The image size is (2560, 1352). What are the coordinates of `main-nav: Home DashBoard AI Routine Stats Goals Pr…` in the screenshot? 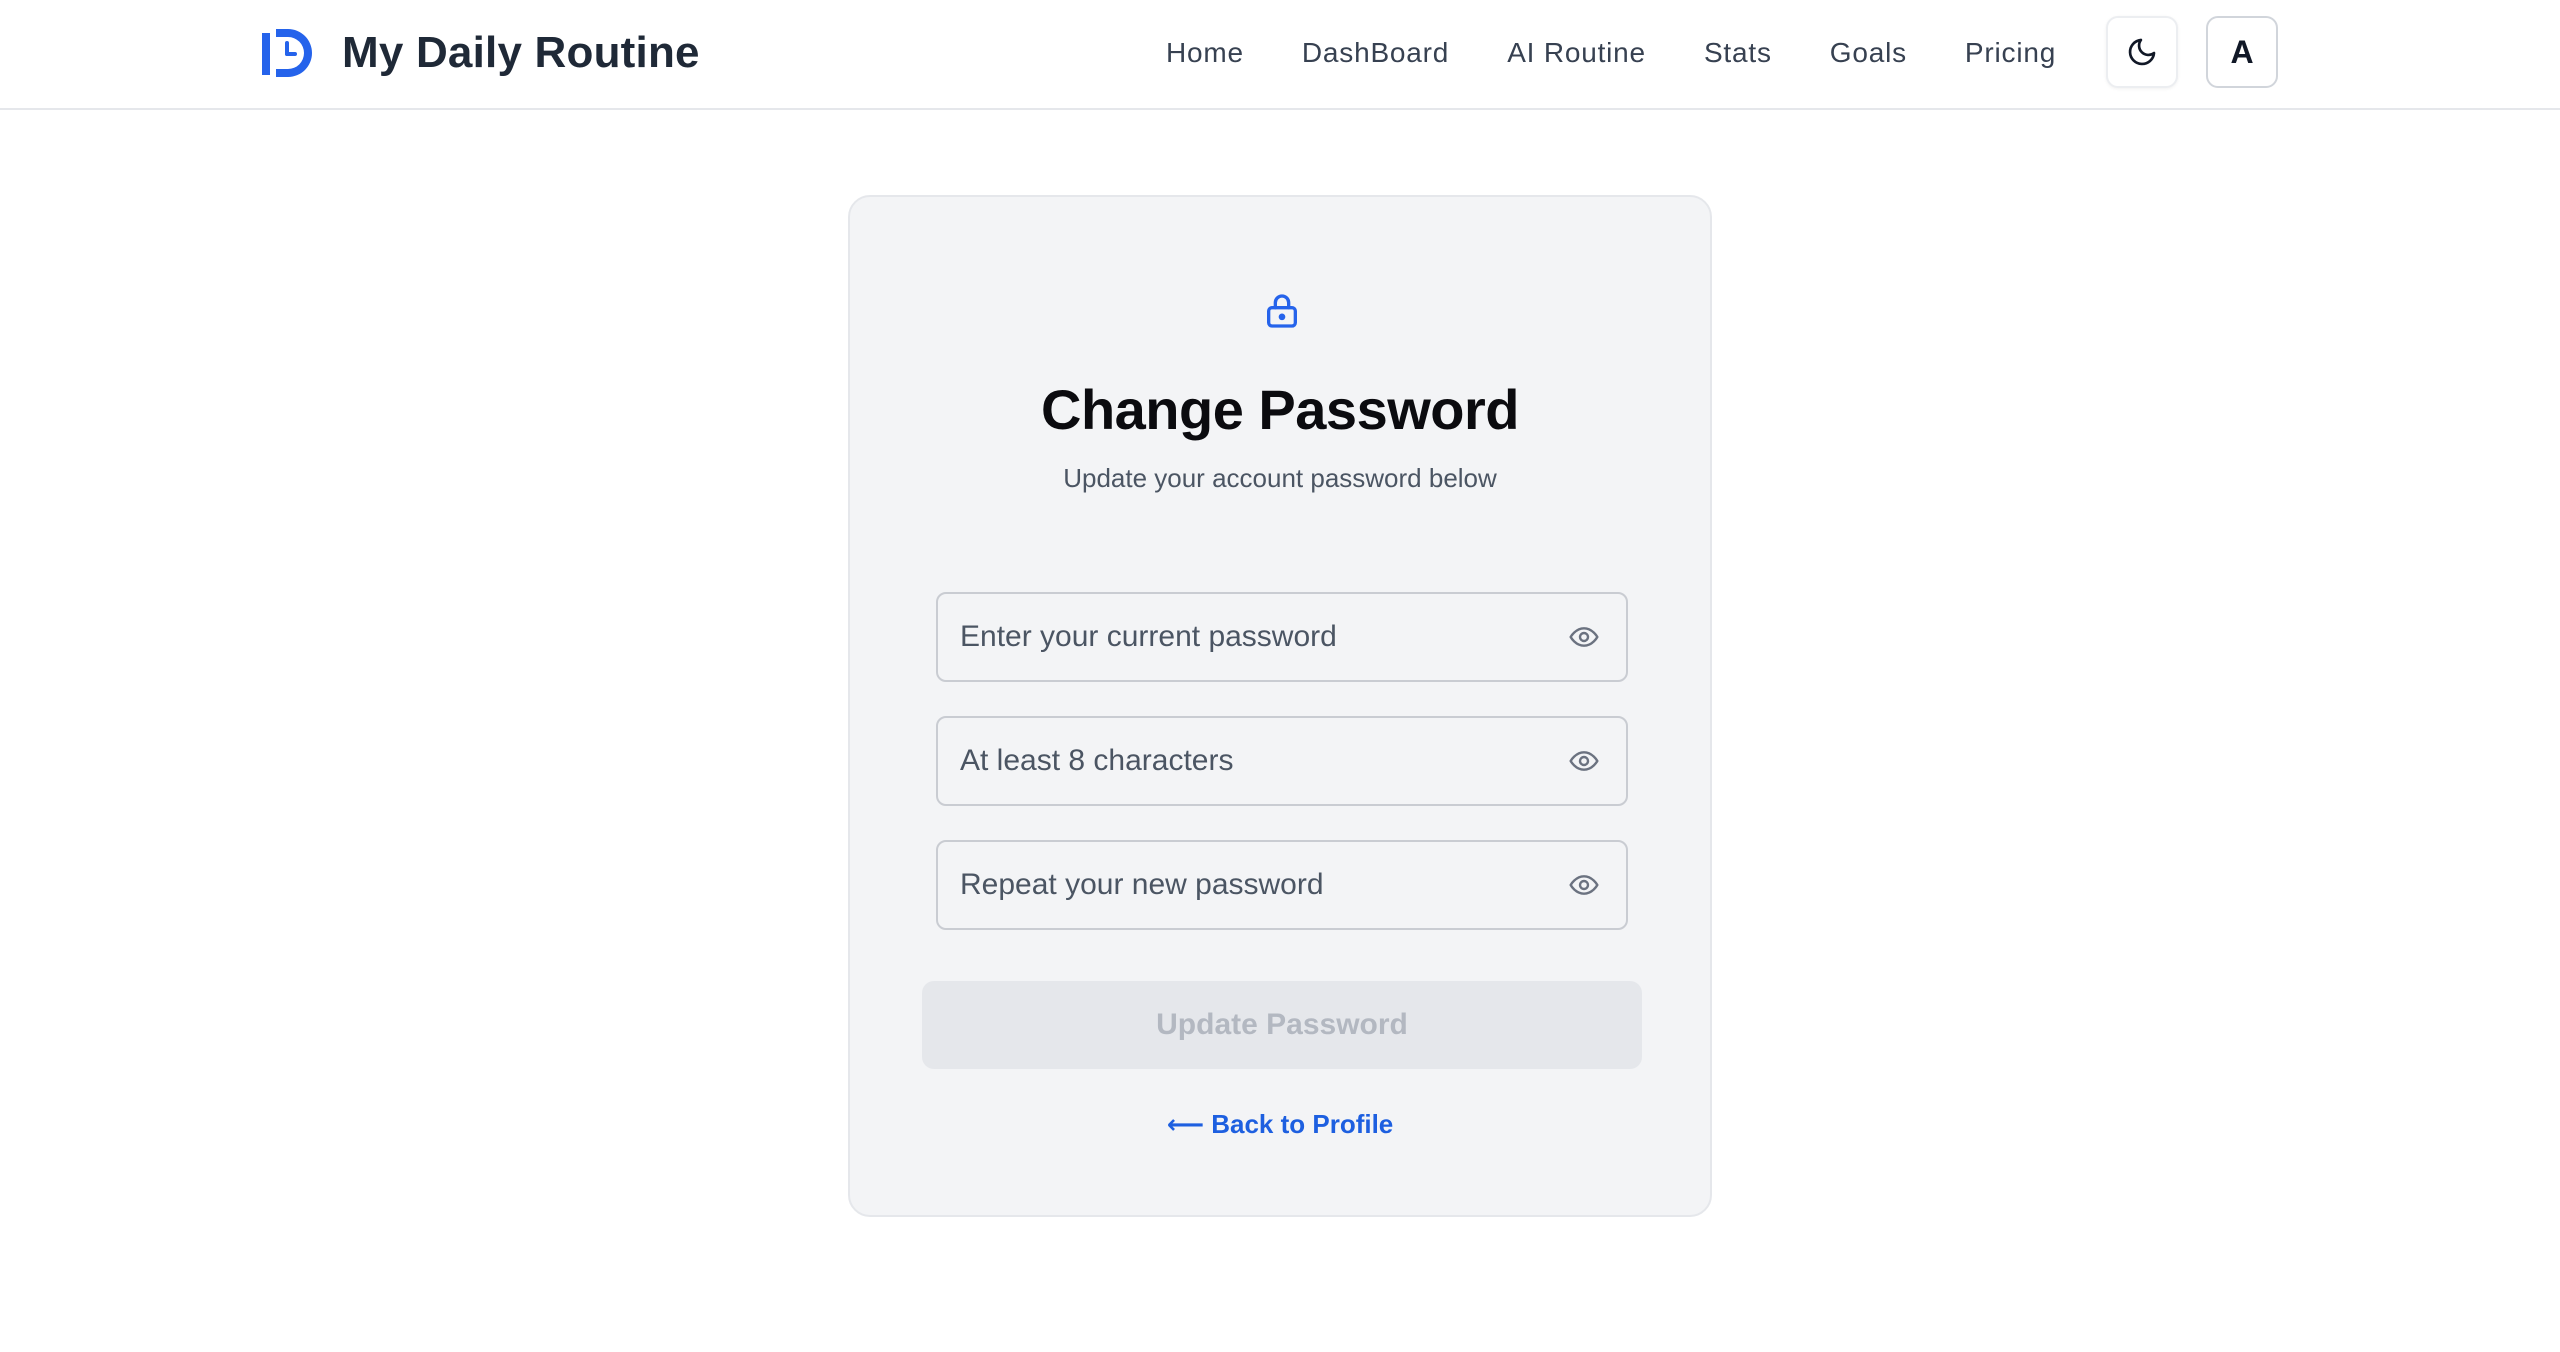 It's located at (1611, 53).